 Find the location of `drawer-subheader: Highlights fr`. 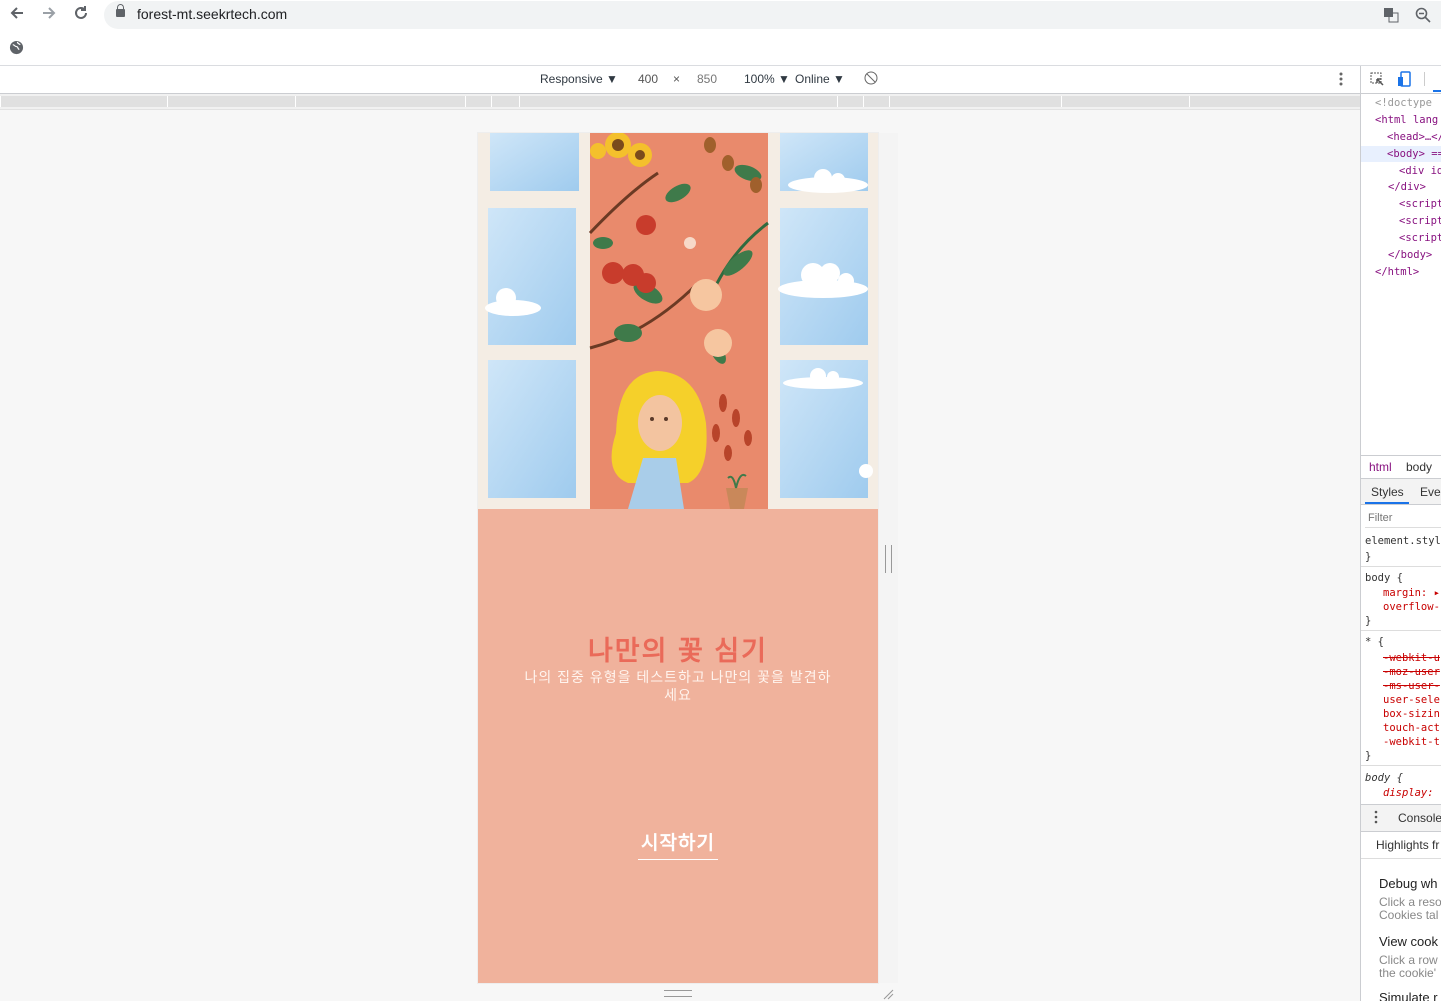

drawer-subheader: Highlights fr is located at coordinates (1401, 845).